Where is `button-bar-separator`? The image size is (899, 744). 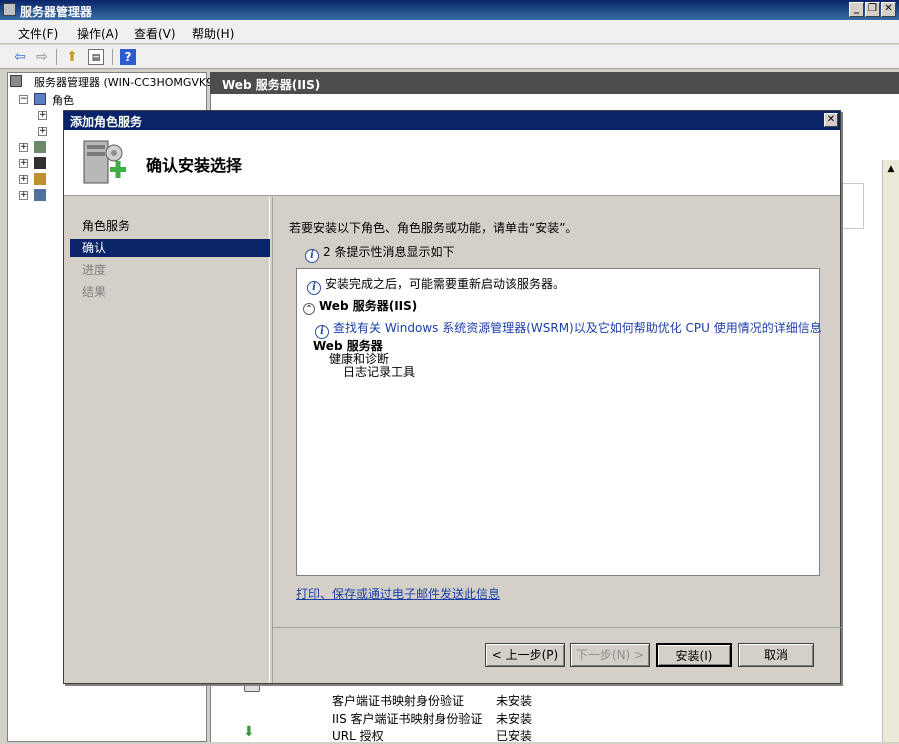
button-bar-separator is located at coordinates (557, 627).